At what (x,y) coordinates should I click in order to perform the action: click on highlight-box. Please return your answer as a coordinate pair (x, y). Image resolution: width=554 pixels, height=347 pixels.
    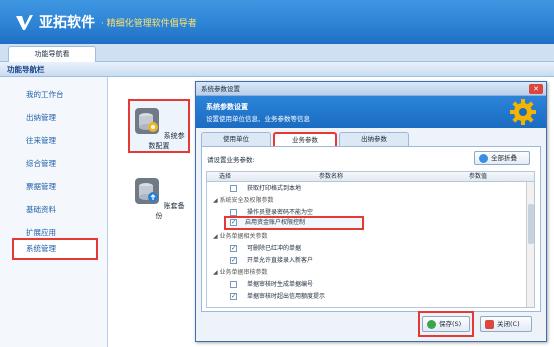
    Looking at the image, I should click on (294, 223).